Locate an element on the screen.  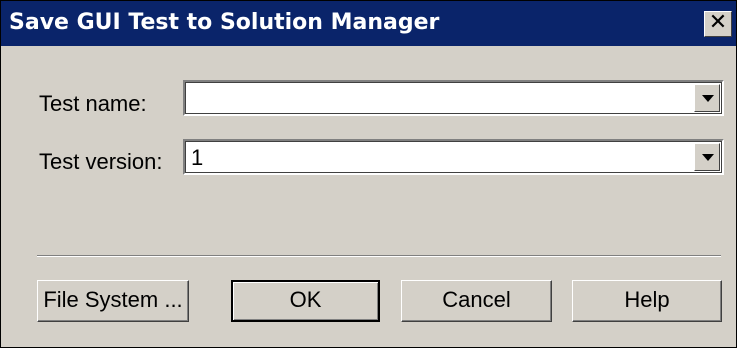
title-bar: Save GUI Test to Solution Manager ✕ is located at coordinates (368, 23).